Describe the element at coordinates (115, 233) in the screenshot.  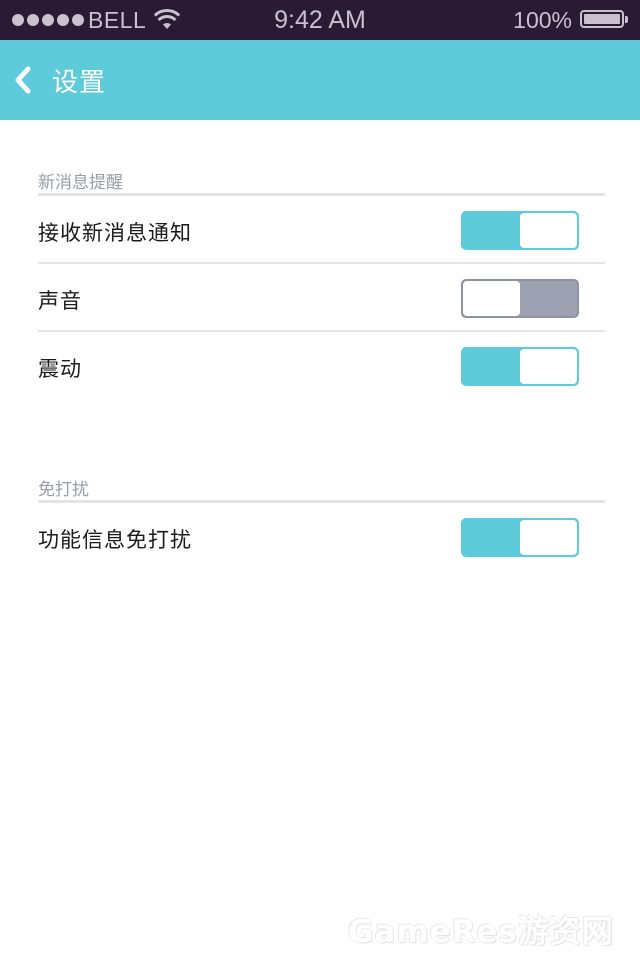
I see `setting-label: 接收新消息通知` at that location.